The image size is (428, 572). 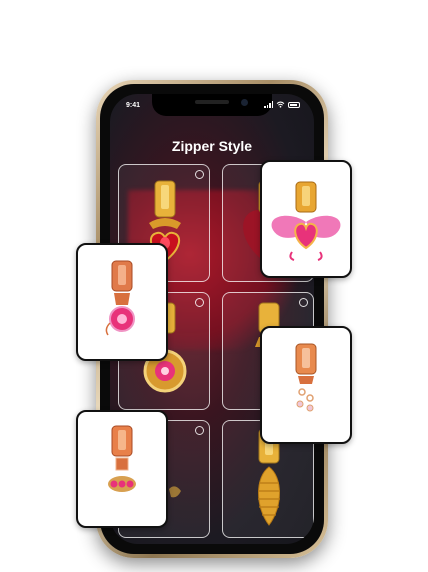 What do you see at coordinates (212, 105) in the screenshot?
I see `phone-notch` at bounding box center [212, 105].